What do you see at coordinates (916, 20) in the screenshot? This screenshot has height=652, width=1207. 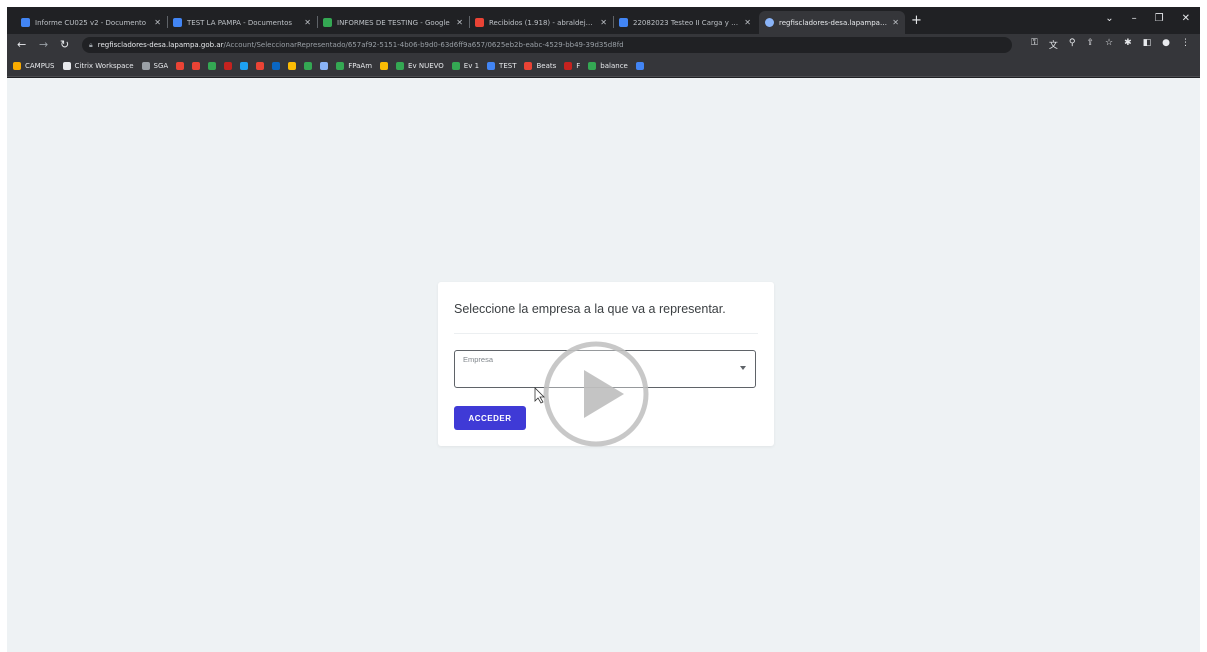 I see `new-tab-button: +` at bounding box center [916, 20].